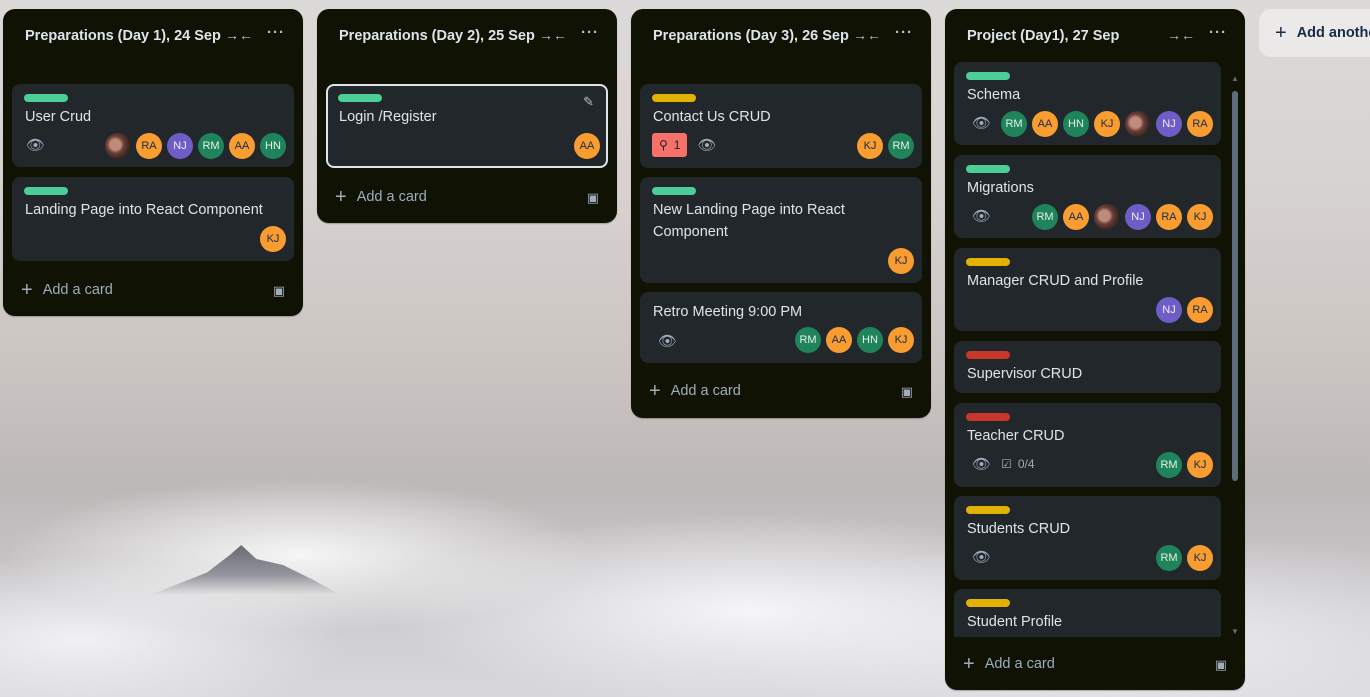 This screenshot has height=697, width=1370. What do you see at coordinates (588, 102) in the screenshot?
I see `edit-pencil-icon: ✎` at bounding box center [588, 102].